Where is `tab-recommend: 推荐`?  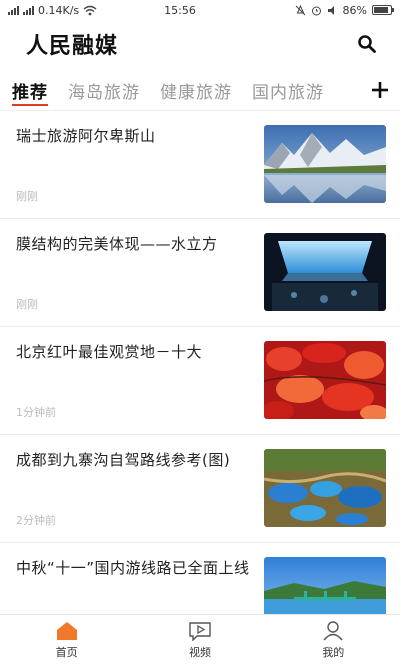
tab-recommend: 推荐 is located at coordinates (30, 90).